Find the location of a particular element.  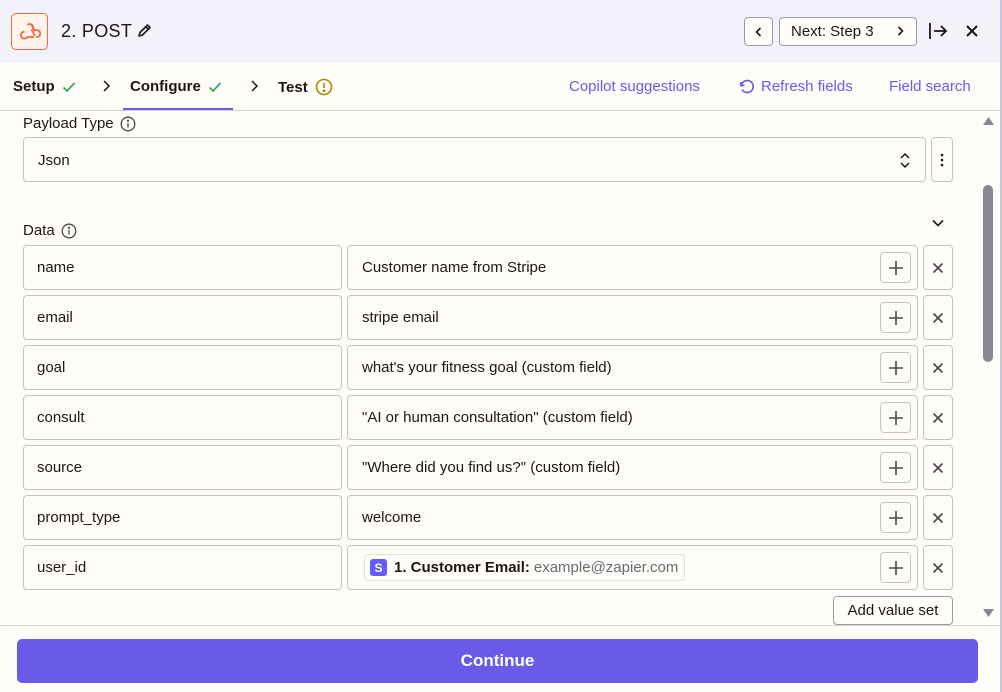

tab-setup-label: Setup is located at coordinates (34, 86).